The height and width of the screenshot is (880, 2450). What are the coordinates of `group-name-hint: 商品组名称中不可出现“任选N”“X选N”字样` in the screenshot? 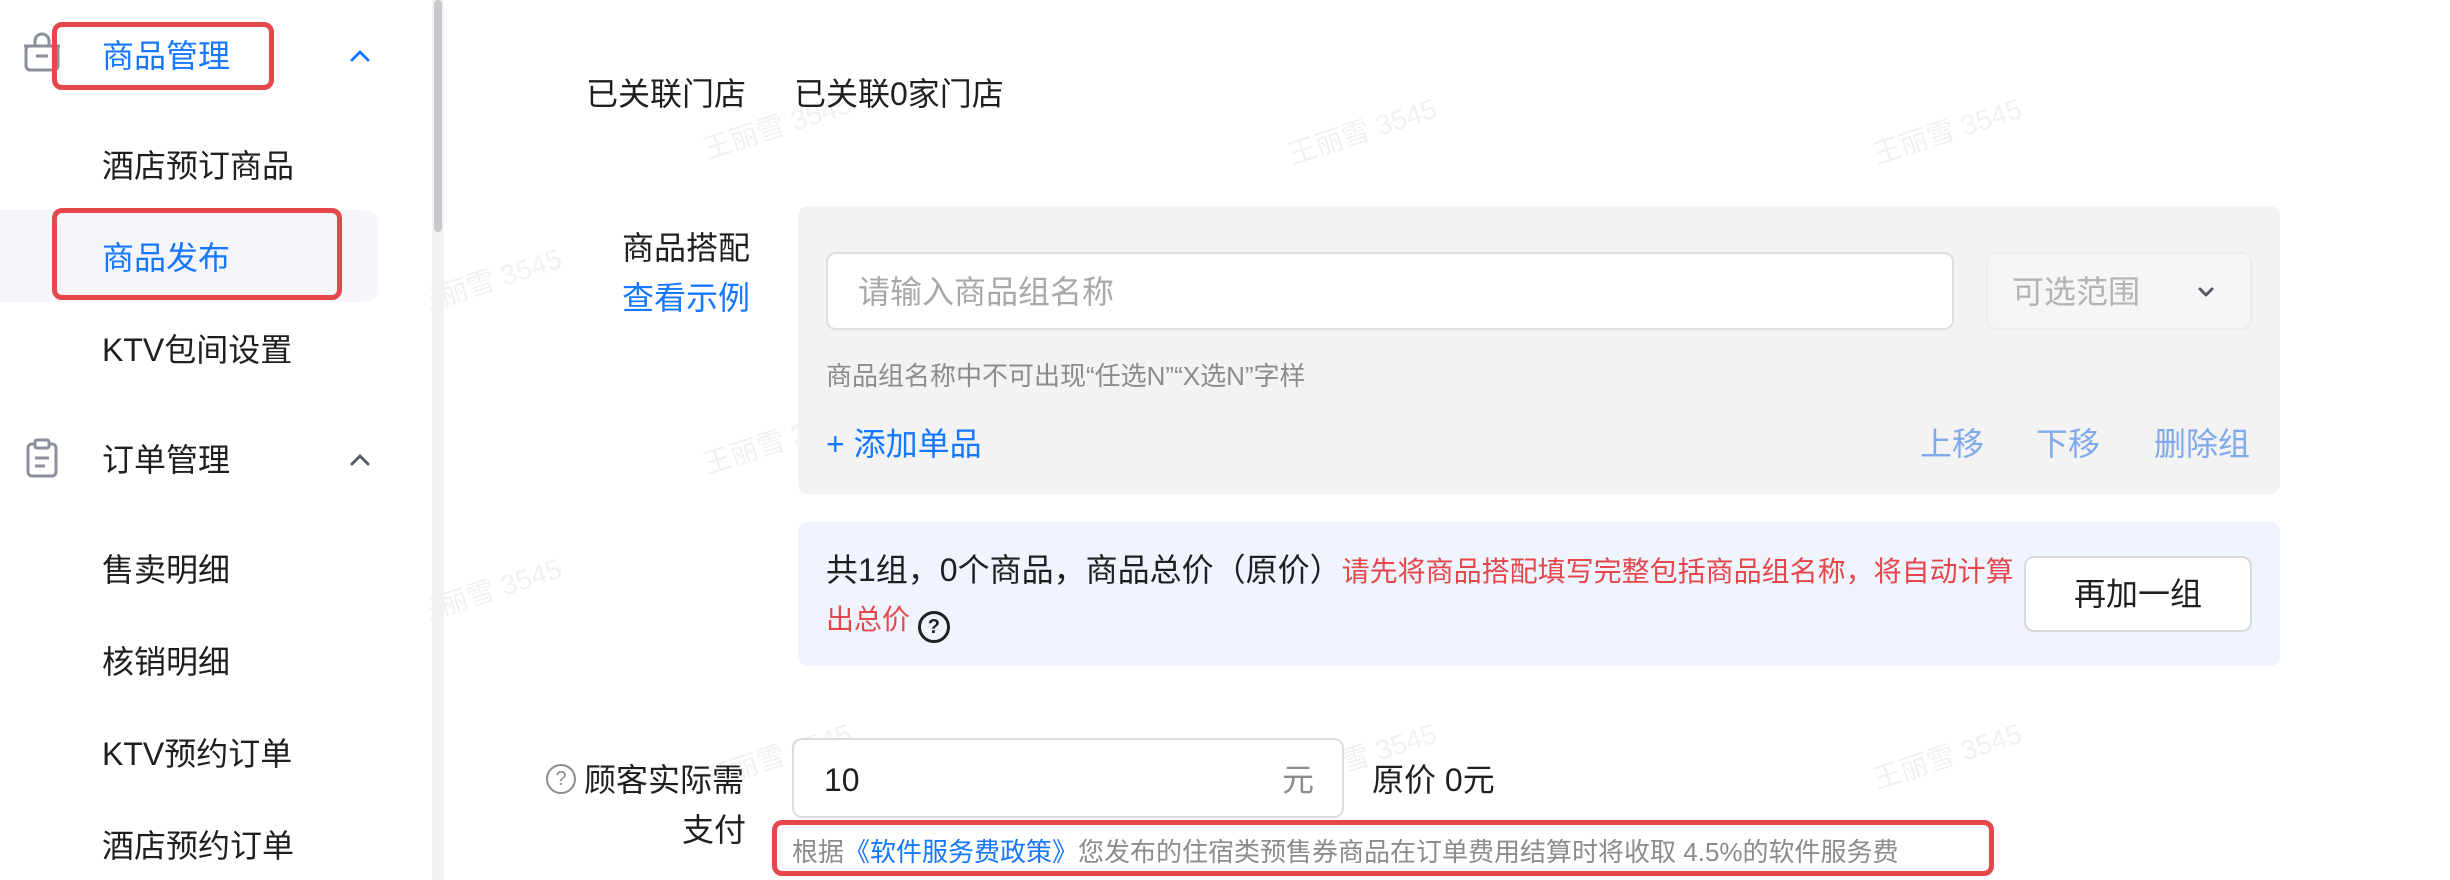 It's located at (1066, 376).